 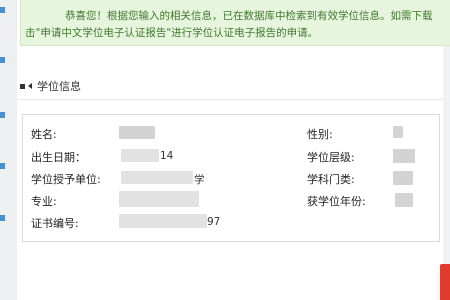 What do you see at coordinates (214, 222) in the screenshot?
I see `cert-no-value-fragment: 97` at bounding box center [214, 222].